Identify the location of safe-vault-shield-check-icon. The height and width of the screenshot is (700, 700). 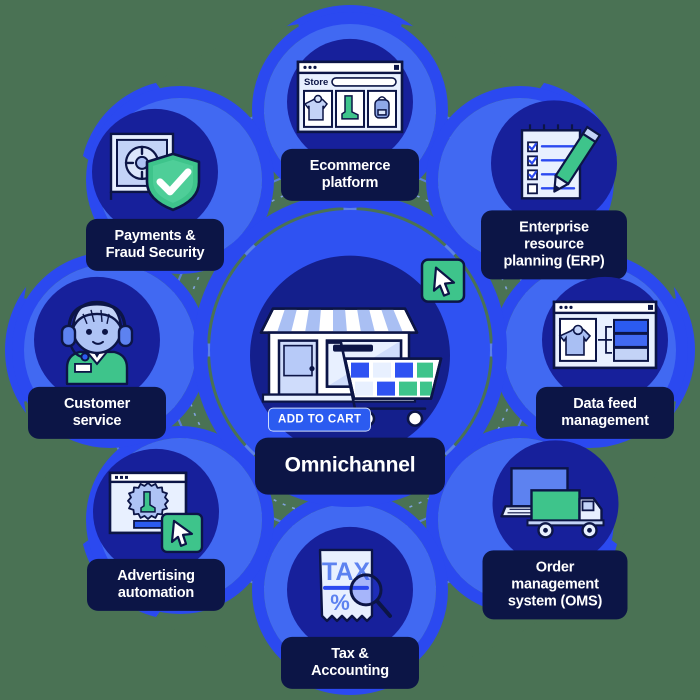
(155, 172).